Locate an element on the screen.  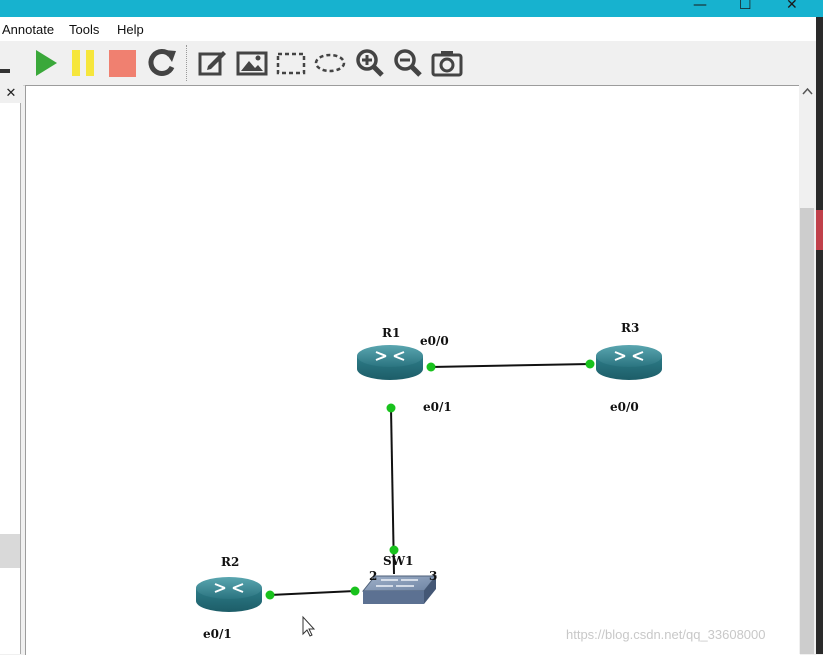
insert-picture-button is located at coordinates (252, 63).